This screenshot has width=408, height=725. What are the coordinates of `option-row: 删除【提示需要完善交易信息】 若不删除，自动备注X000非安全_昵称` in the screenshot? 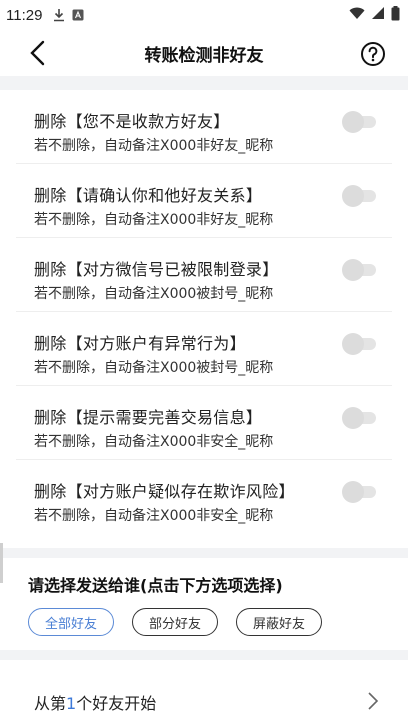 It's located at (204, 423).